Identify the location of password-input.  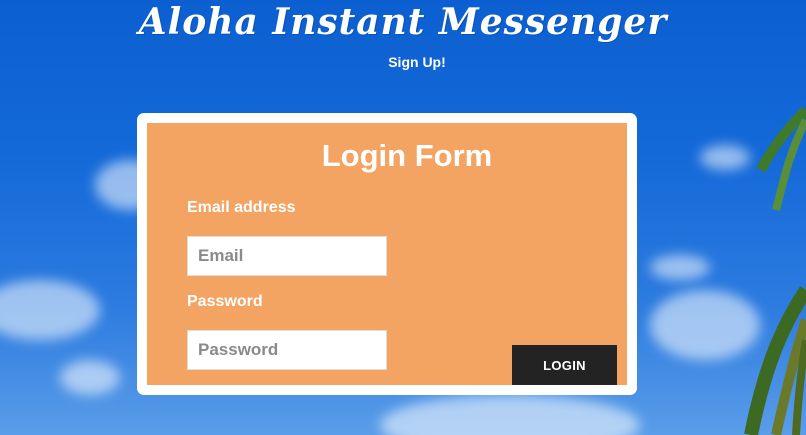
(287, 350).